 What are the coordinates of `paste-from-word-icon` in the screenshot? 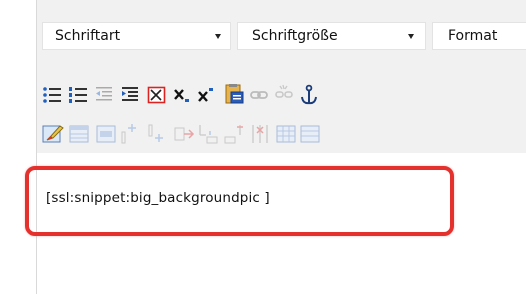 It's located at (234, 94).